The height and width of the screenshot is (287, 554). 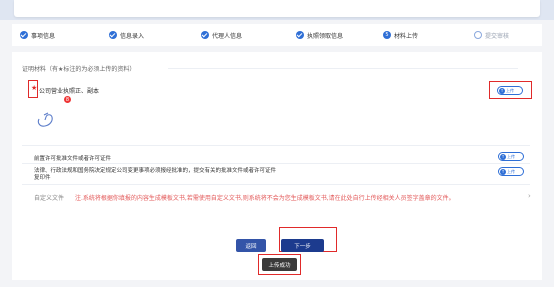 I want to click on status-badge: 8, so click(x=67, y=99).